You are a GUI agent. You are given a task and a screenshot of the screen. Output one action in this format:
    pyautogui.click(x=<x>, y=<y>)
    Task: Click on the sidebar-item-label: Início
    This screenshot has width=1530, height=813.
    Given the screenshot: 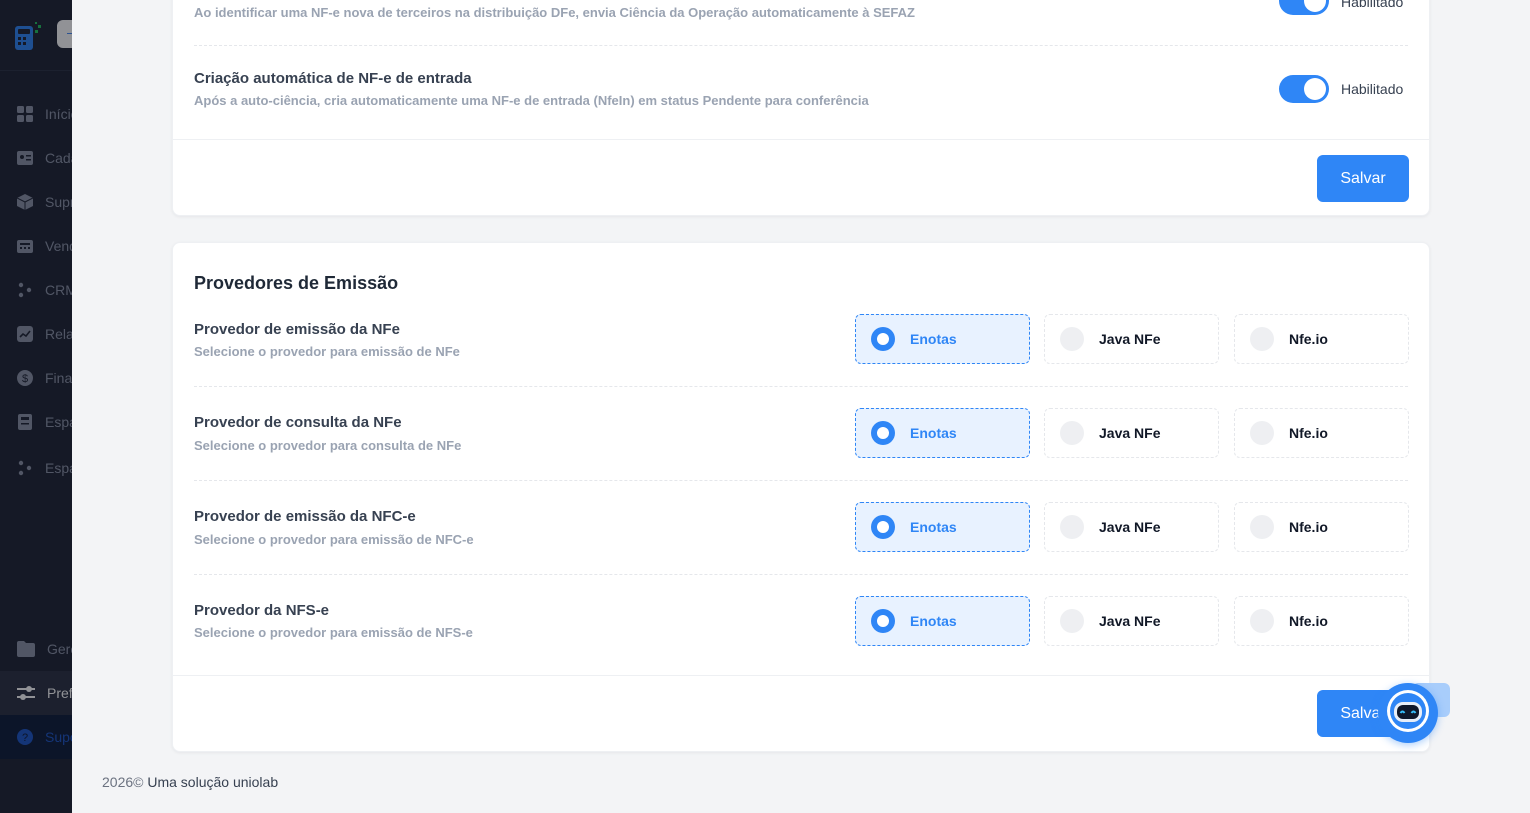 What is the action you would take?
    pyautogui.click(x=58, y=114)
    